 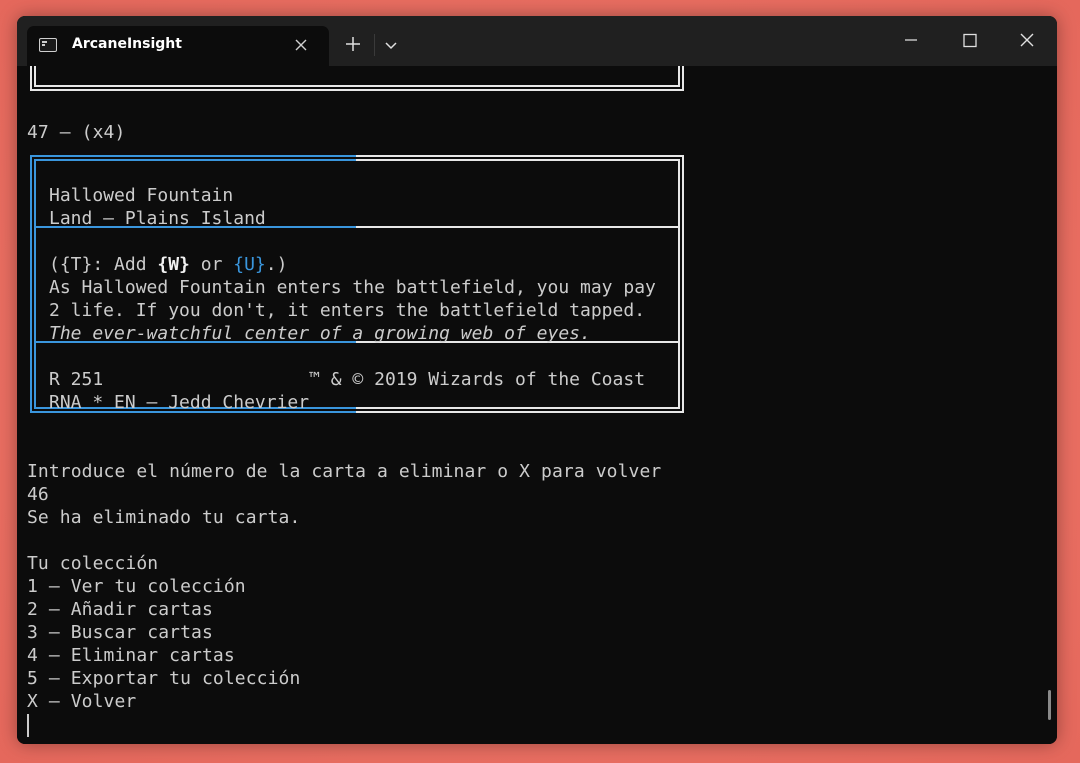 What do you see at coordinates (357, 76) in the screenshot?
I see `previous-card-frame-inner` at bounding box center [357, 76].